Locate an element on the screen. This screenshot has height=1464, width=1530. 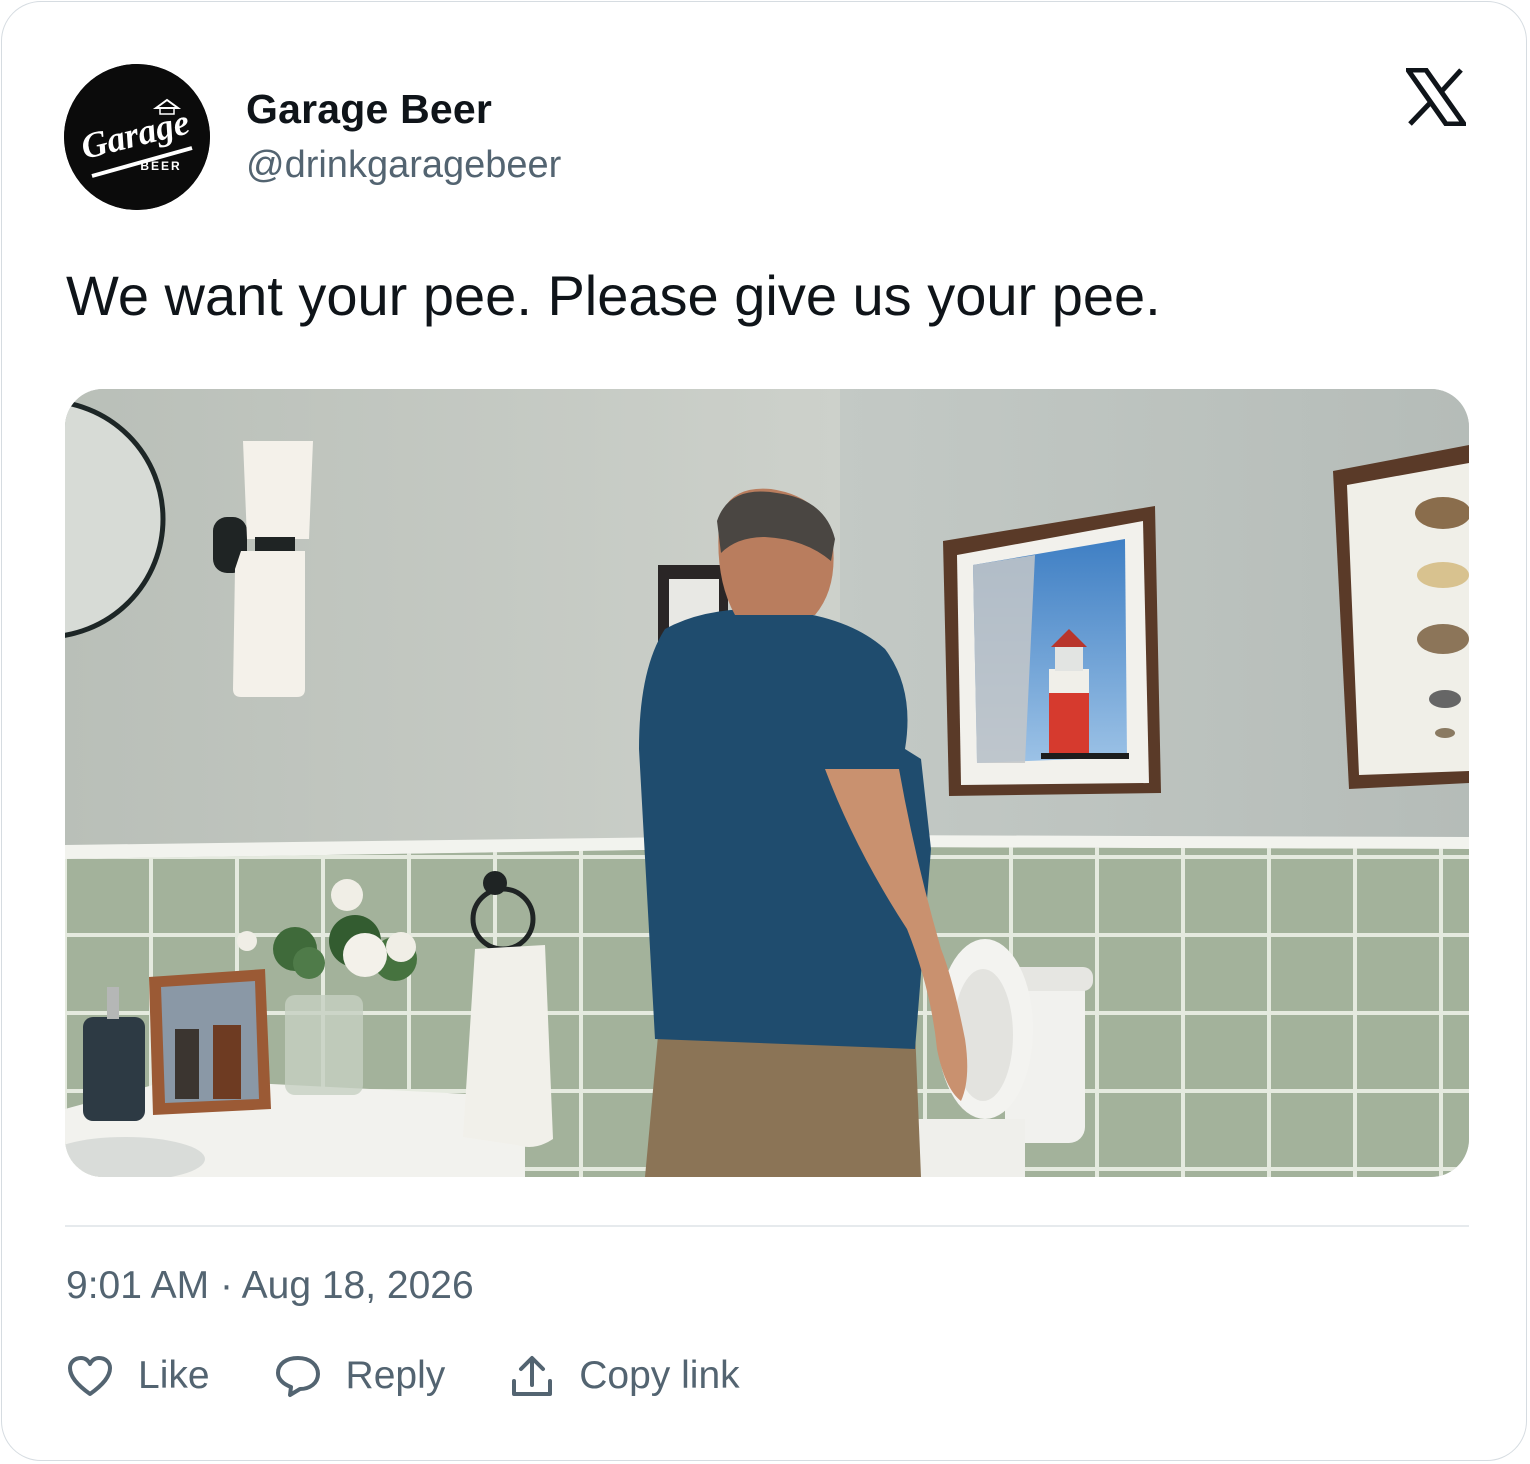
like-button: Like is located at coordinates (138, 1376).